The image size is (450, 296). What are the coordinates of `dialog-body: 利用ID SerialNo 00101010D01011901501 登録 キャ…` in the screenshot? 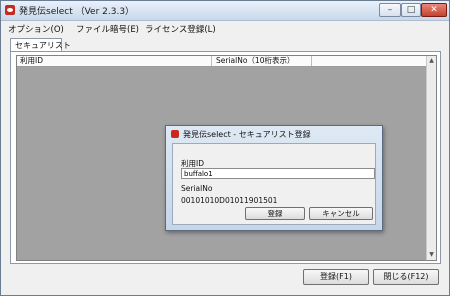 It's located at (274, 184).